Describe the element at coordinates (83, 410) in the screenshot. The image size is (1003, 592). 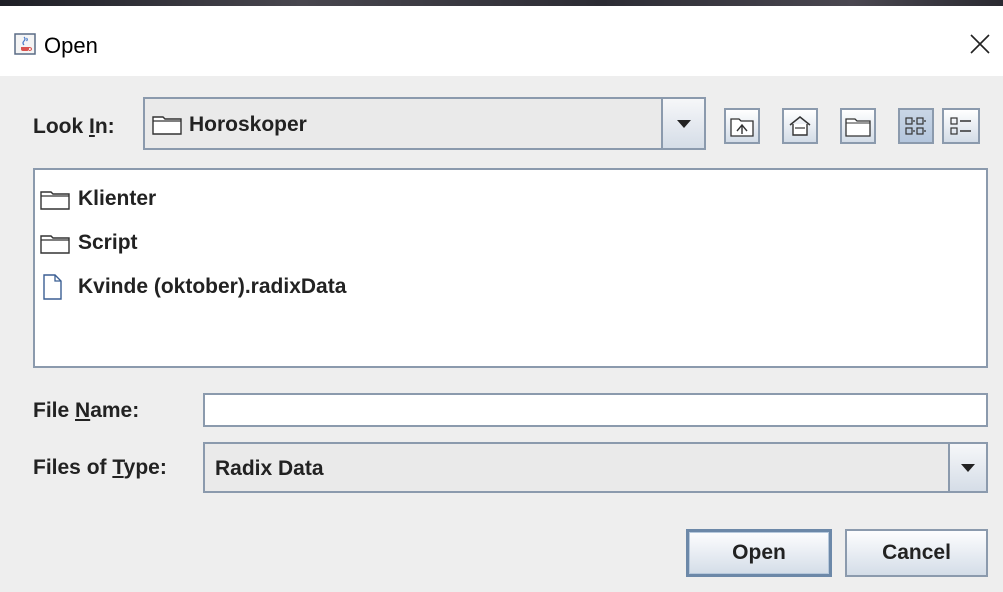
I see `file-name-mnemonic: N` at that location.